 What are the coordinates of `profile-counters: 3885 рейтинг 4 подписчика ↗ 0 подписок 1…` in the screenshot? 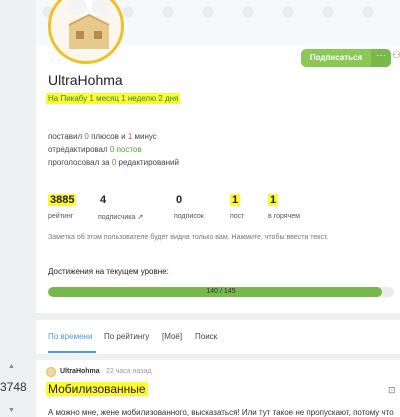 It's located at (208, 205).